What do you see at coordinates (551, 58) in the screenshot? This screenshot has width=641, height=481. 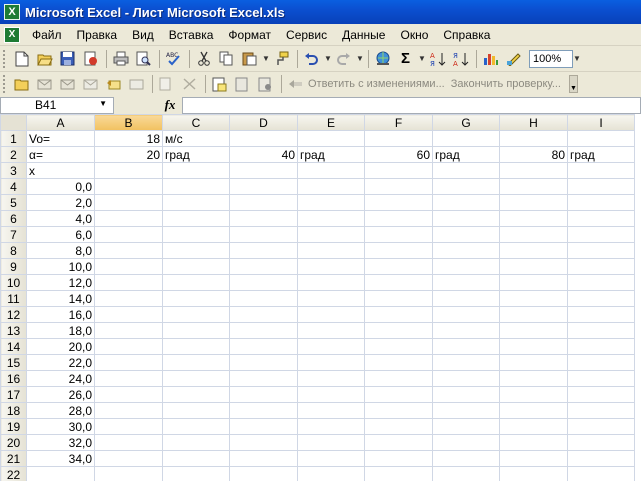 I see `zoom-select: 100%` at bounding box center [551, 58].